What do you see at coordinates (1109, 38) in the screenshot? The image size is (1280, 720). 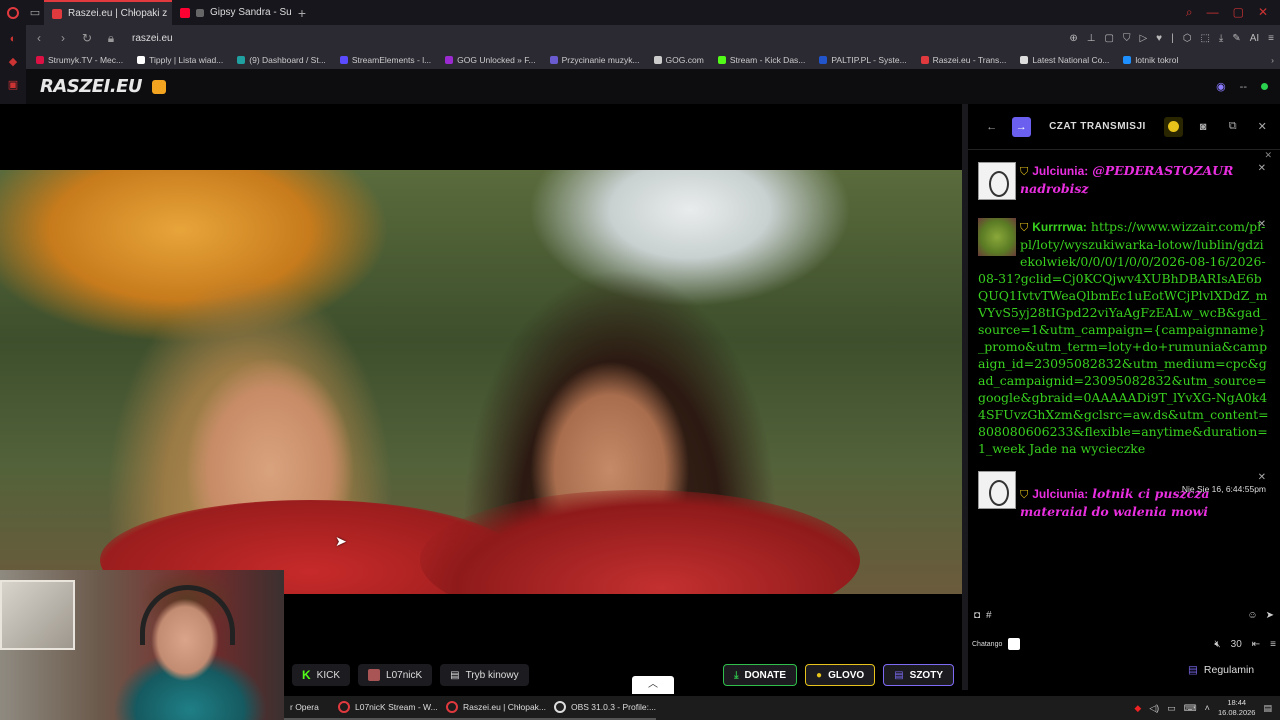 I see `snapshot-icon: ▢` at bounding box center [1109, 38].